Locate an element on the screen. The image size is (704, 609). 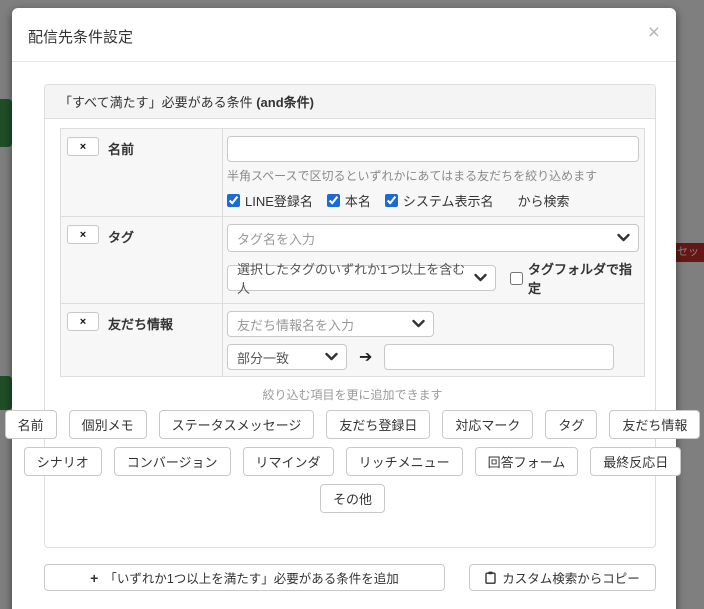
add-item-hint: 絞り込む項目を更に追加できます is located at coordinates (352, 395).